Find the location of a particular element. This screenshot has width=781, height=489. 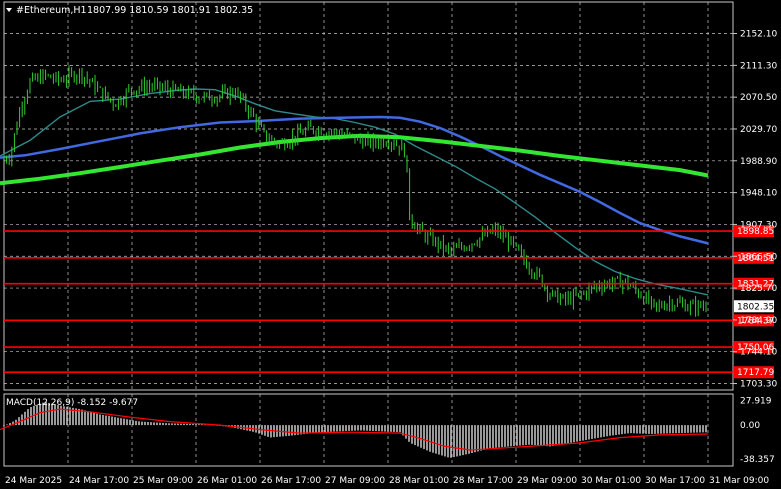

ohlc-values: 1807.99 1810.59 1801.91 1802.35 is located at coordinates (170, 10).